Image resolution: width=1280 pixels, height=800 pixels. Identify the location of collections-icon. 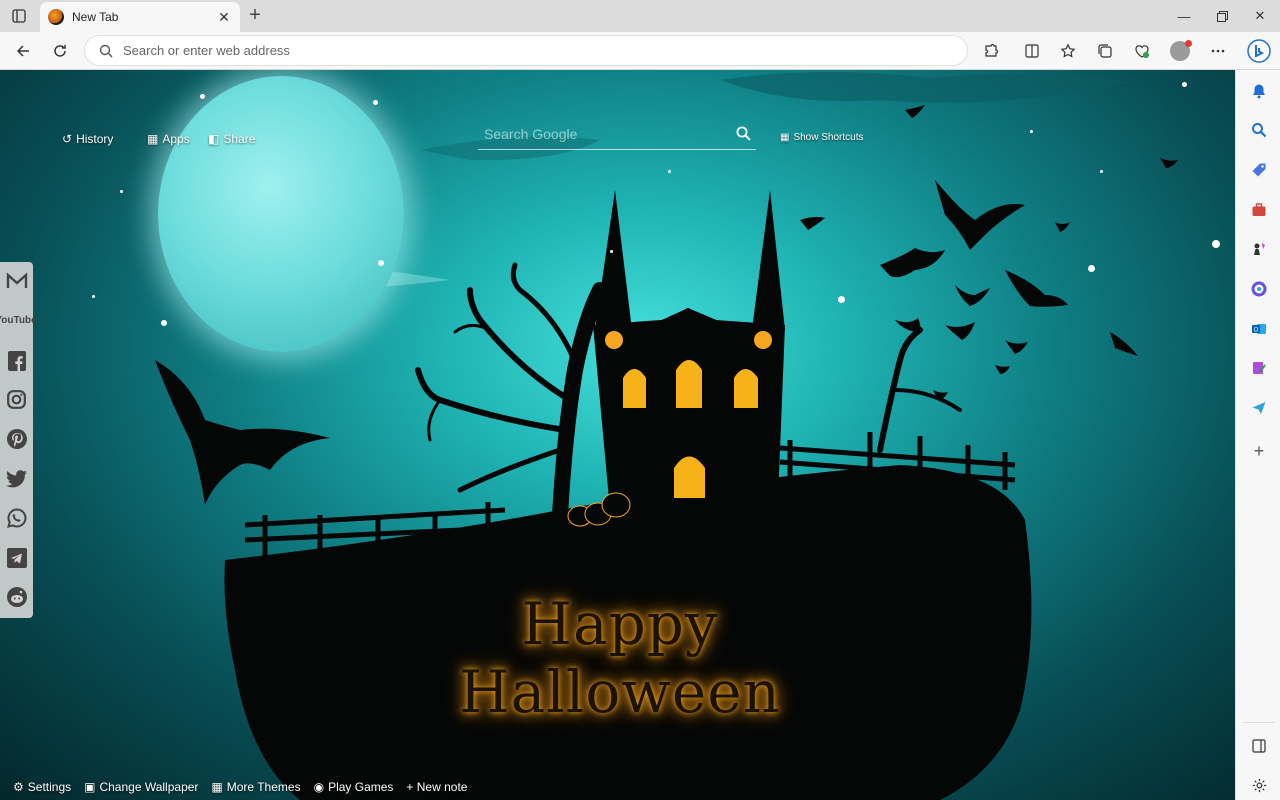
(1105, 51).